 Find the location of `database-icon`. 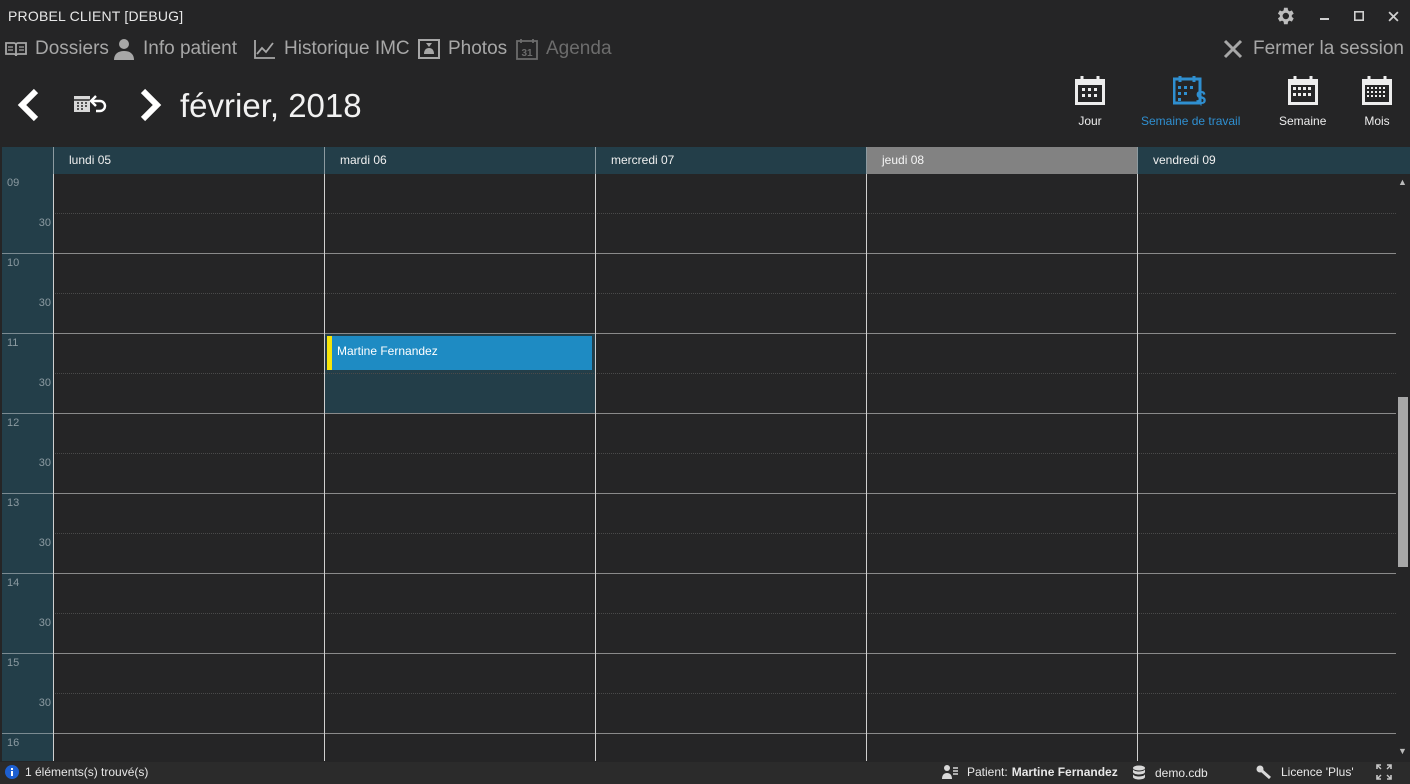

database-icon is located at coordinates (1139, 772).